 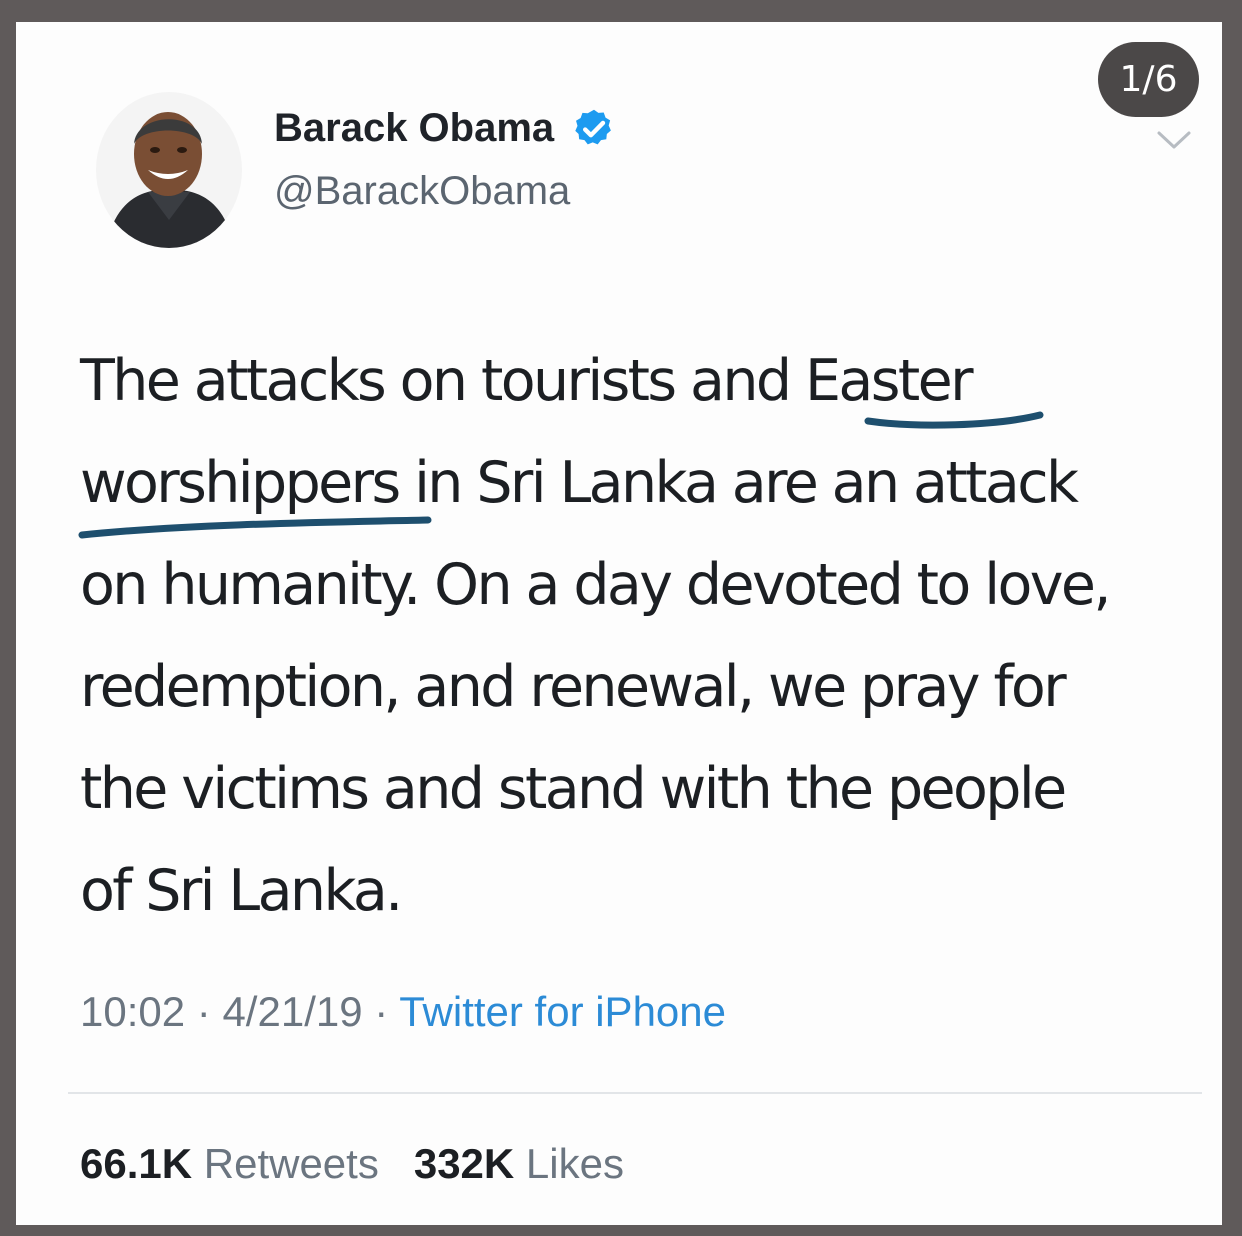 I want to click on page-indicator: 1/6, so click(x=1148, y=79).